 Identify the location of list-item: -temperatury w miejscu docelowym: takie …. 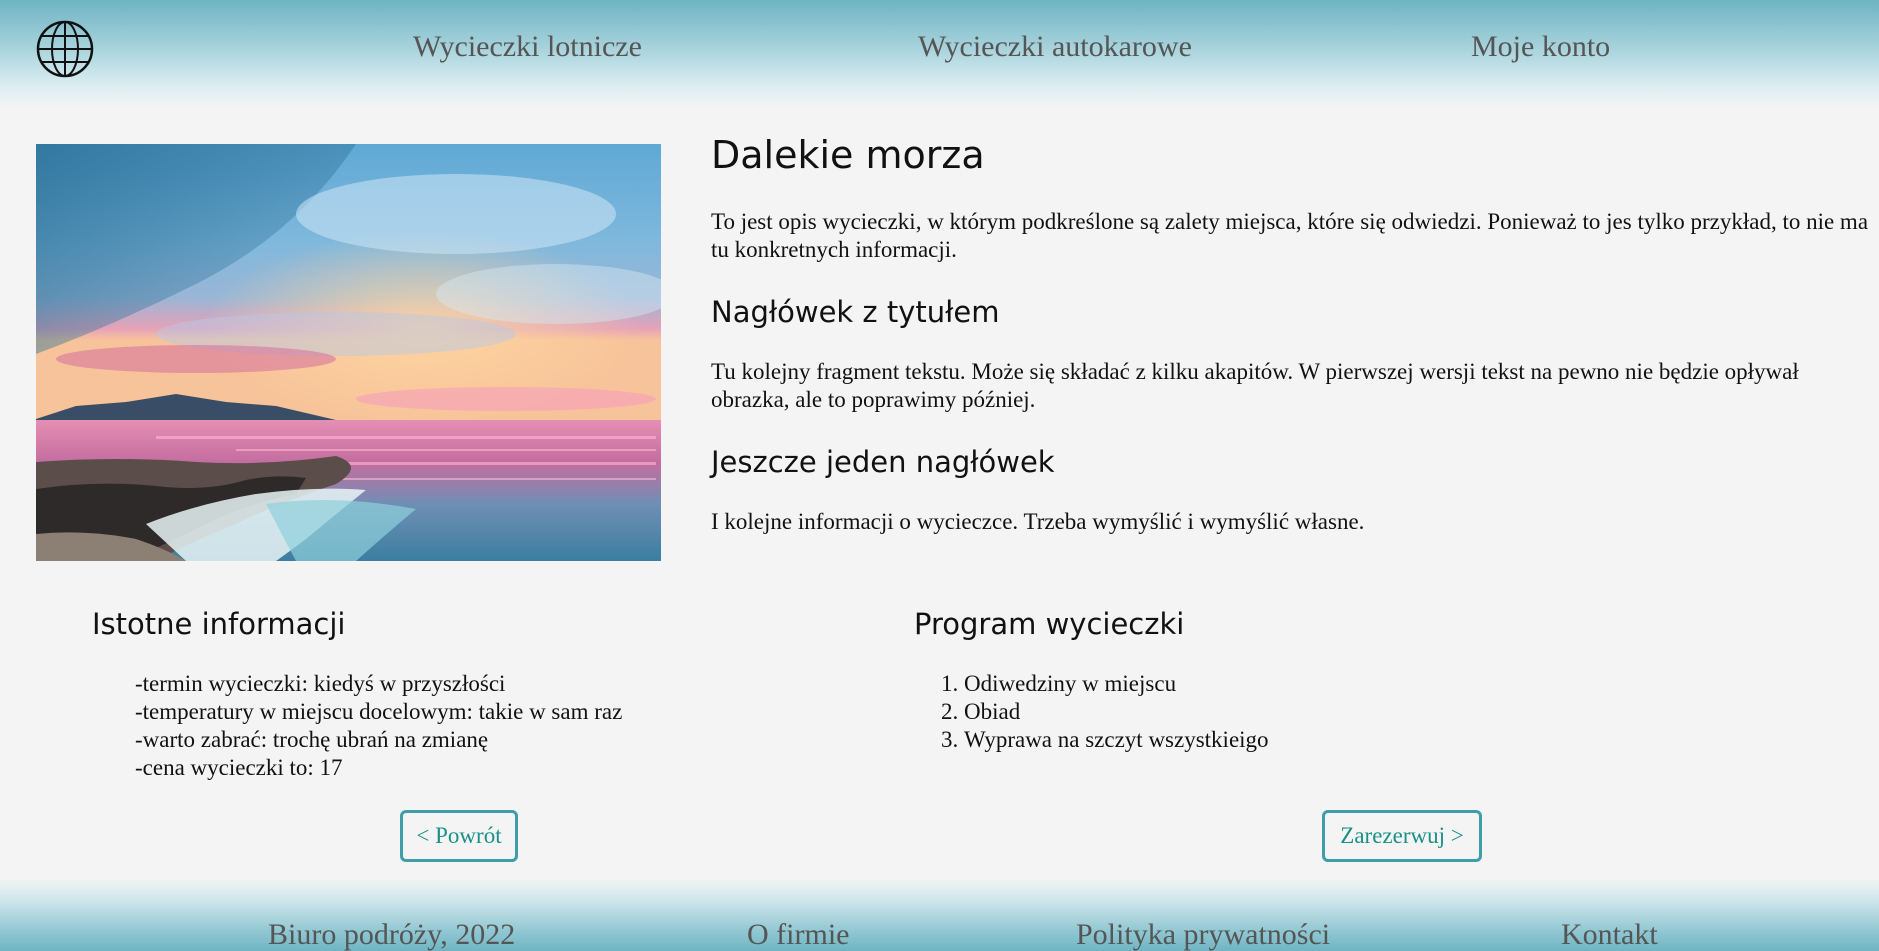
(379, 711).